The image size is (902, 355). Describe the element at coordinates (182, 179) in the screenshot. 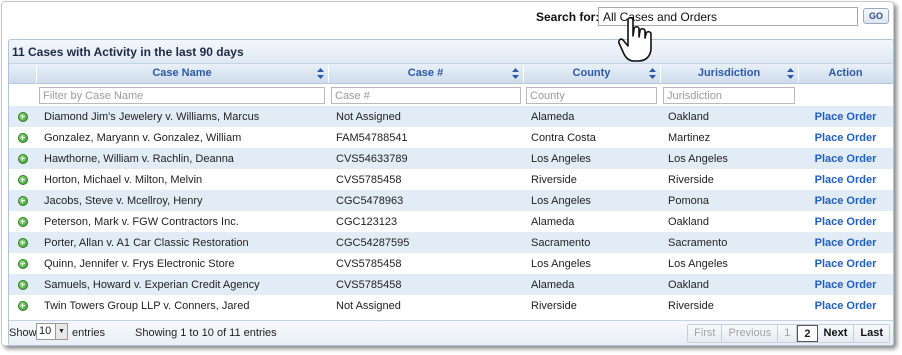

I see `case-name-cell: Horton, Michael v. Milton, Melvin` at that location.